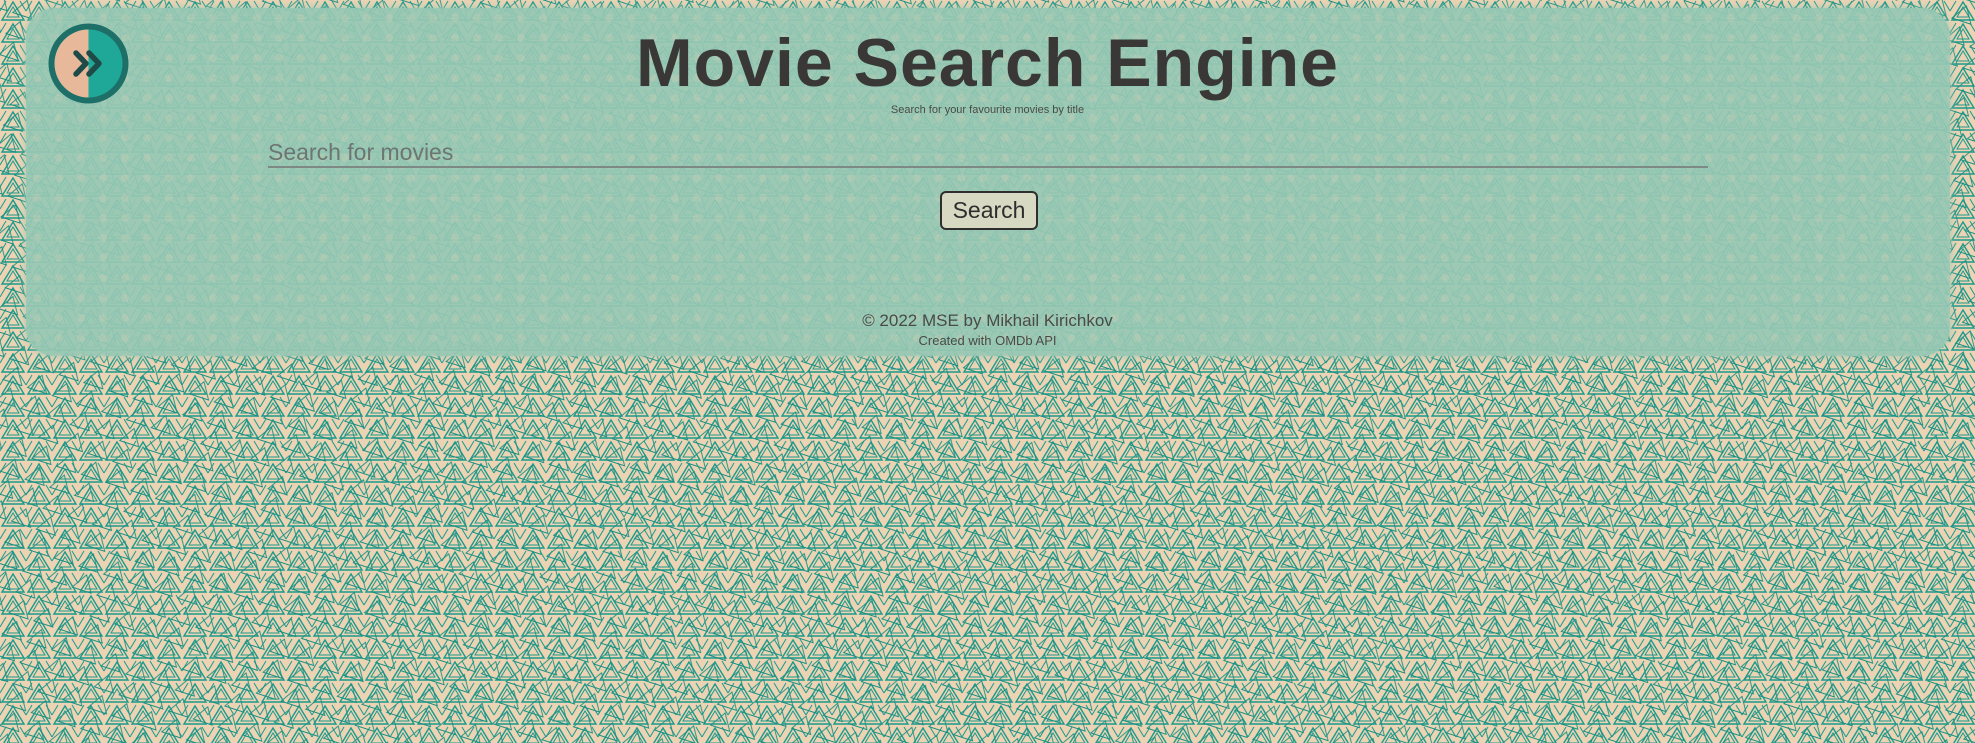 Image resolution: width=1975 pixels, height=743 pixels. Describe the element at coordinates (987, 340) in the screenshot. I see `credit-text: Created with OMDb API` at that location.